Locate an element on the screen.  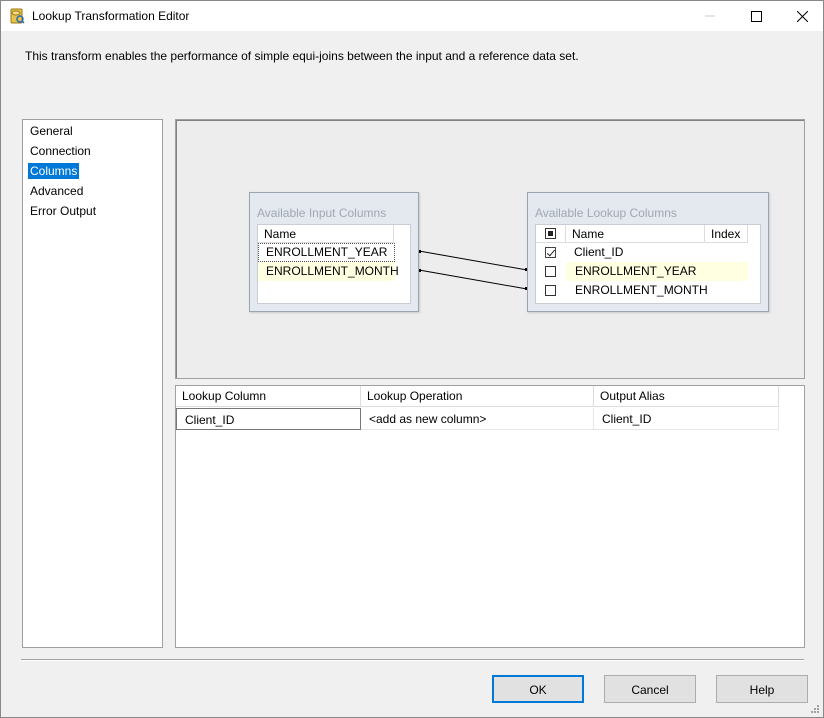
lookup-column-row: Client_ID is located at coordinates (642, 252).